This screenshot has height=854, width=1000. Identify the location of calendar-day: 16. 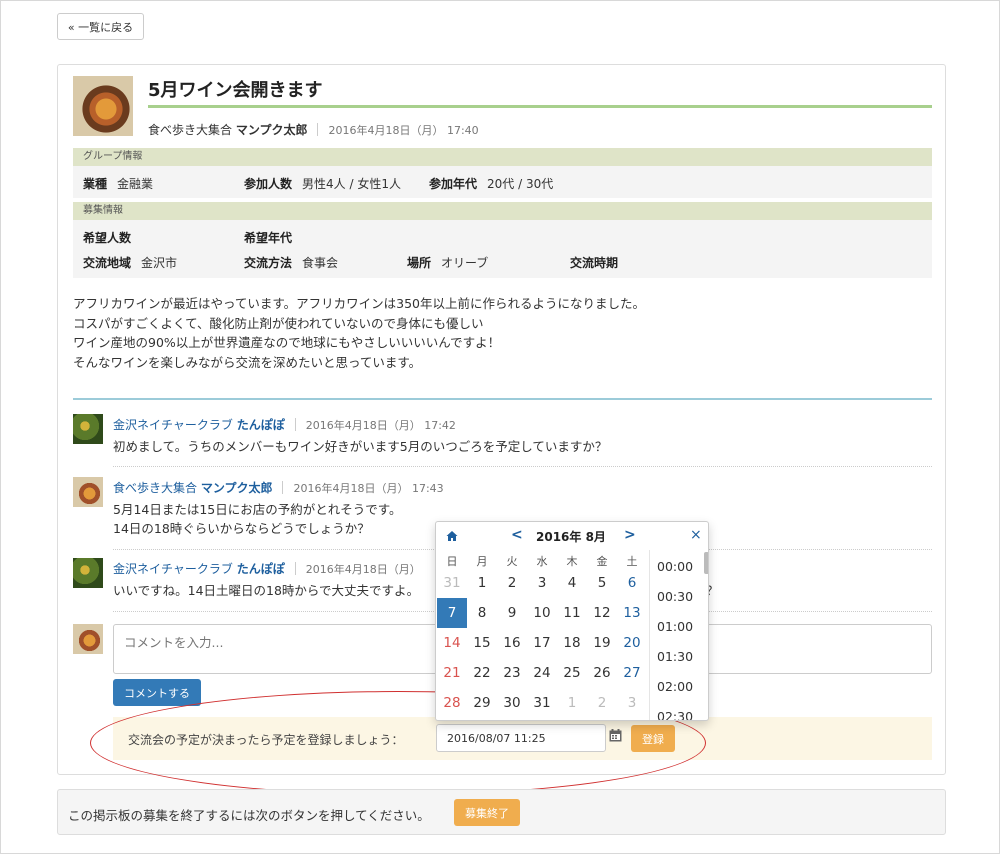
(512, 643).